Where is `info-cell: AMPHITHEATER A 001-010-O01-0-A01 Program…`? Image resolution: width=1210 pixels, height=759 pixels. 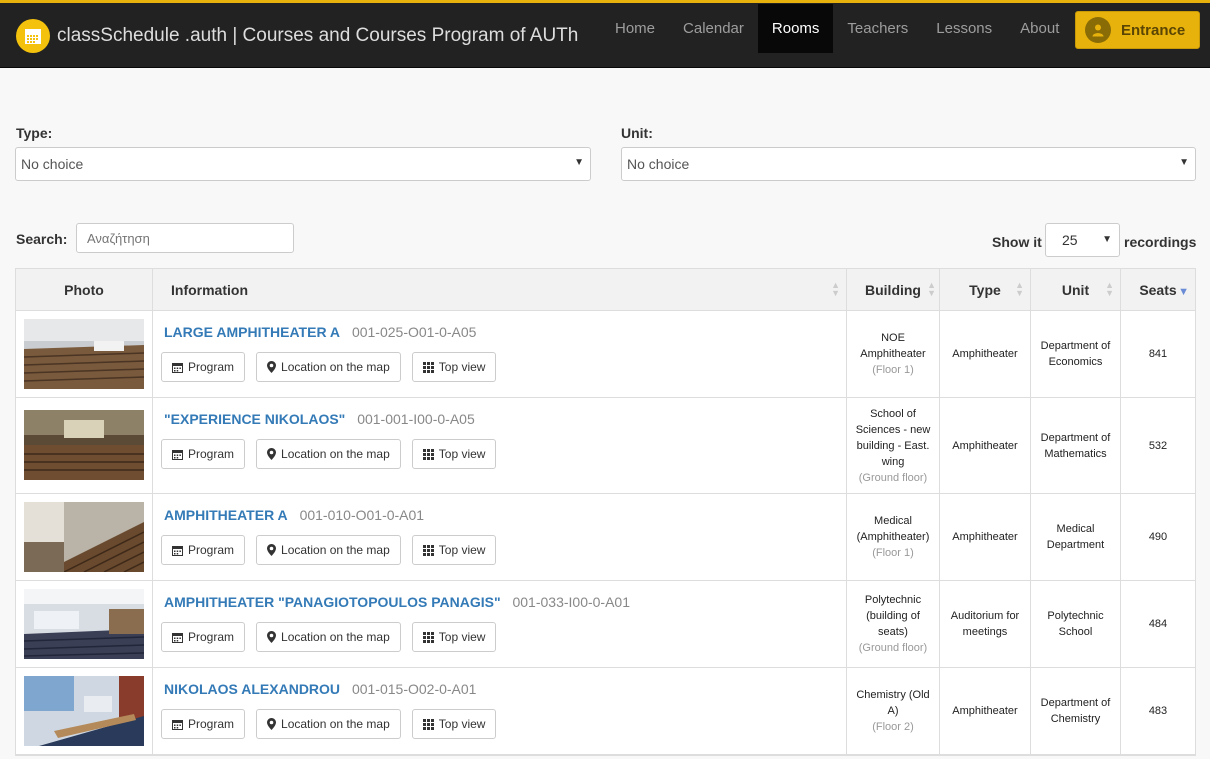
info-cell: AMPHITHEATER A 001-010-O01-0-A01 Program… is located at coordinates (500, 537).